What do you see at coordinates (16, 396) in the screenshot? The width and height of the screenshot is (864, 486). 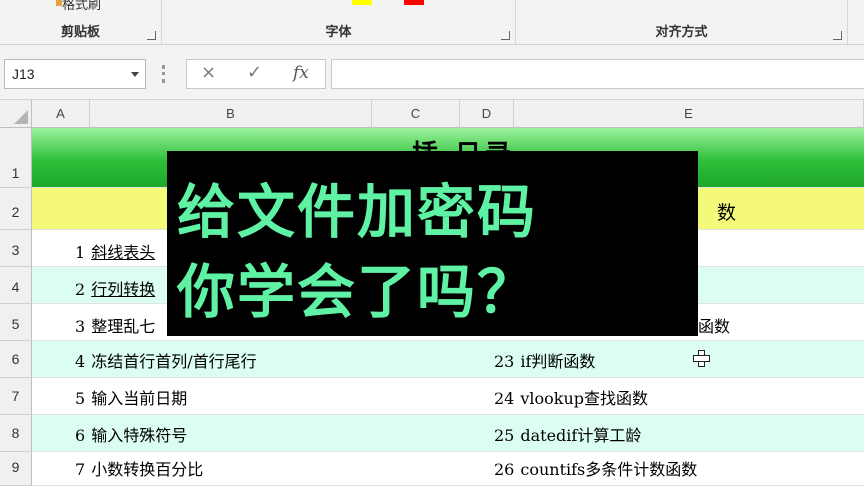 I see `row-header-7: 7` at bounding box center [16, 396].